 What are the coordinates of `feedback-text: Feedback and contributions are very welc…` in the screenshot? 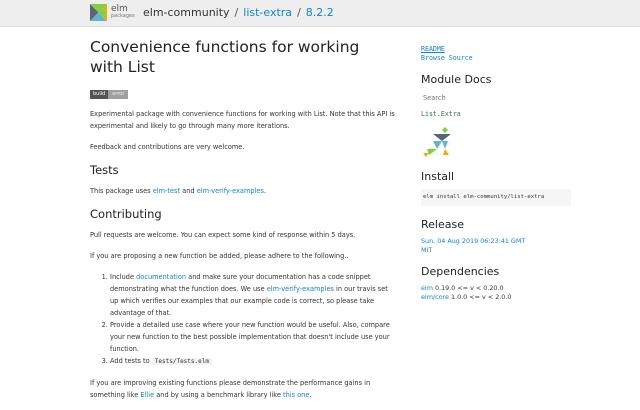 It's located at (167, 147).